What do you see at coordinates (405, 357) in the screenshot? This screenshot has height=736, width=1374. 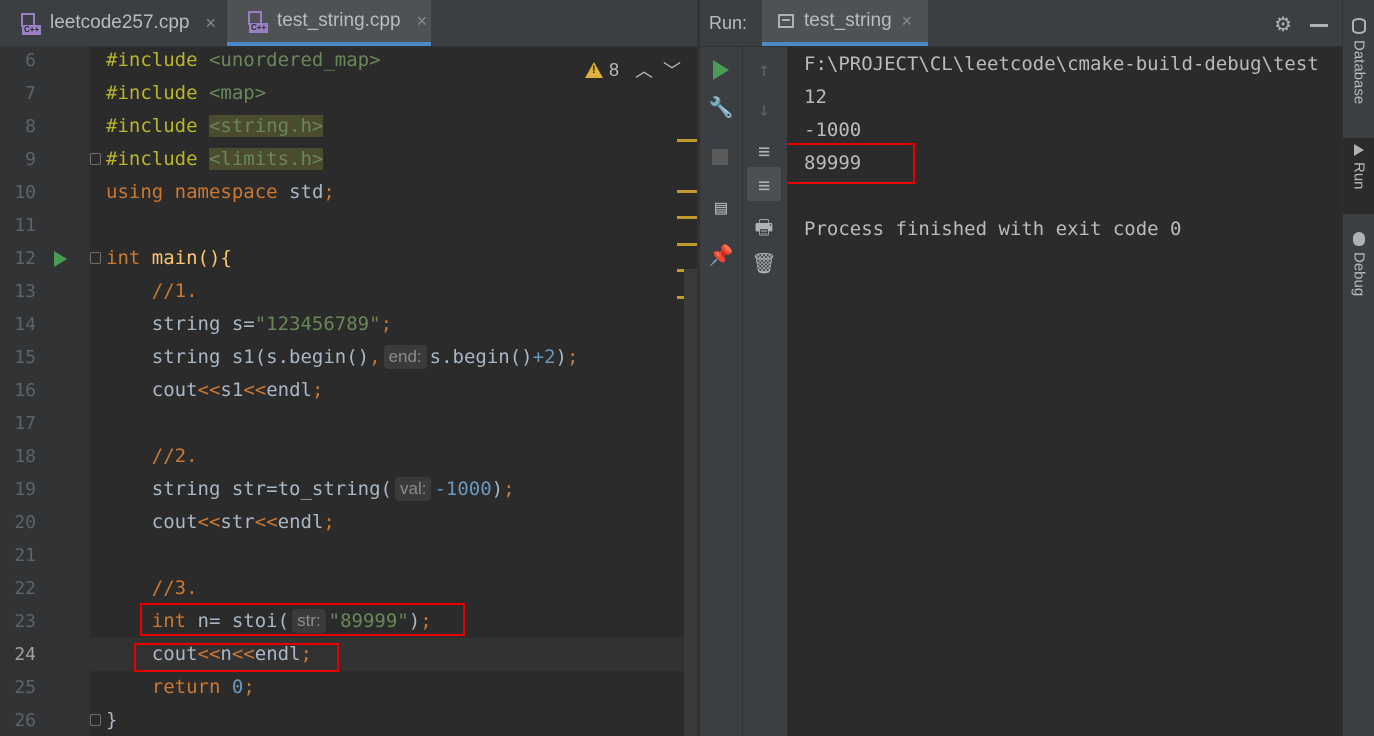 I see `parameter-hint: end:` at bounding box center [405, 357].